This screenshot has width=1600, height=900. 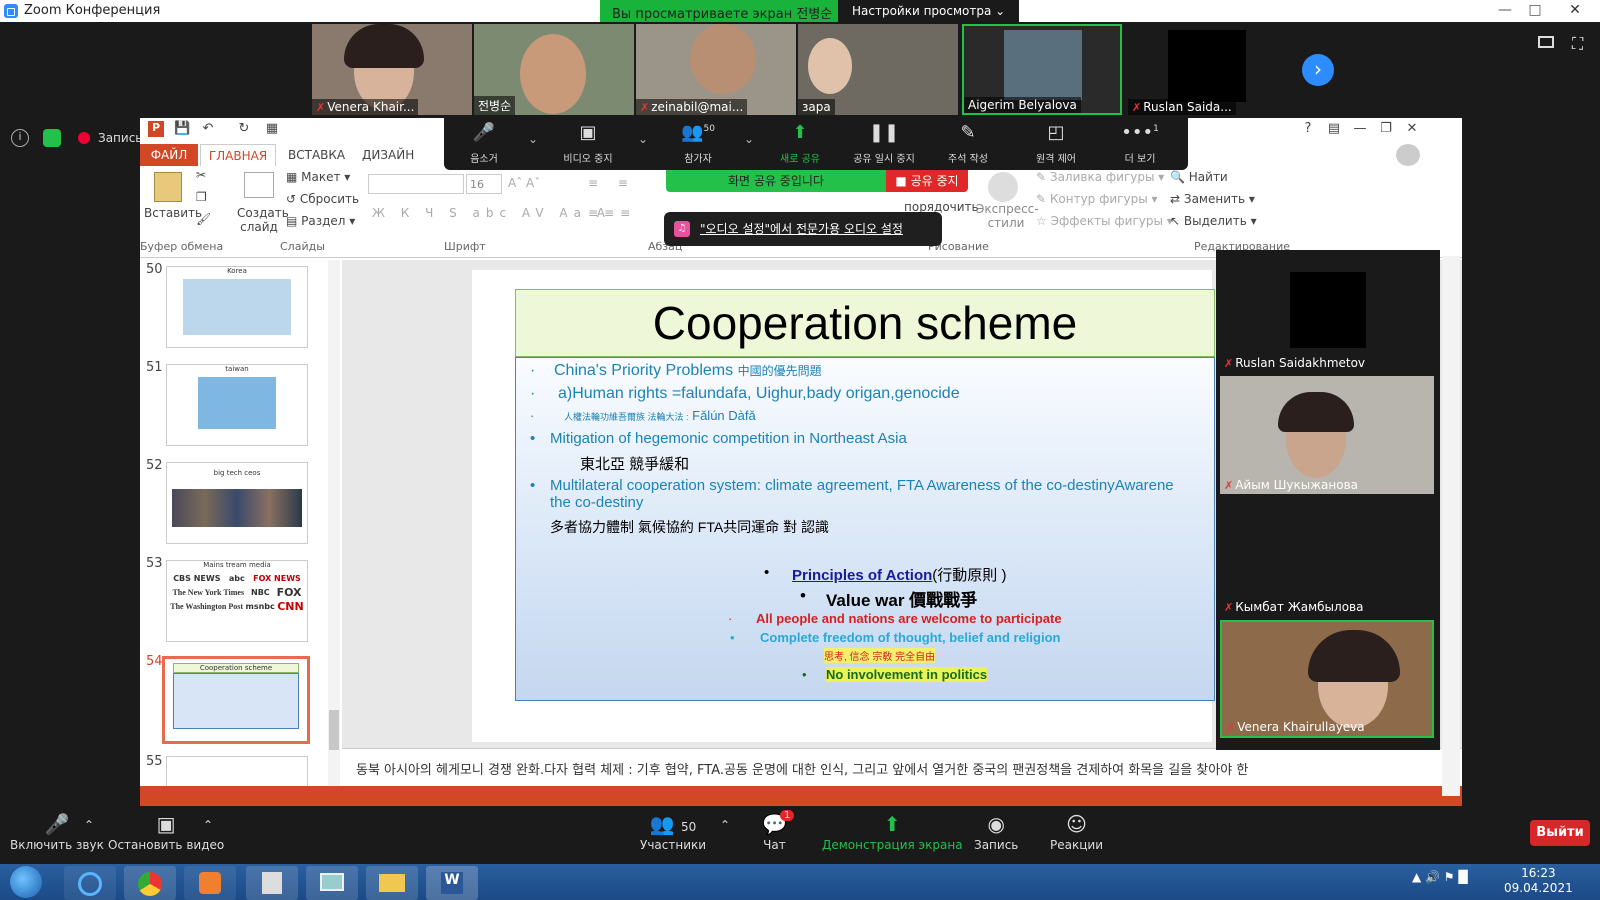 What do you see at coordinates (237, 307) in the screenshot?
I see `slide-thumb-50: Korea` at bounding box center [237, 307].